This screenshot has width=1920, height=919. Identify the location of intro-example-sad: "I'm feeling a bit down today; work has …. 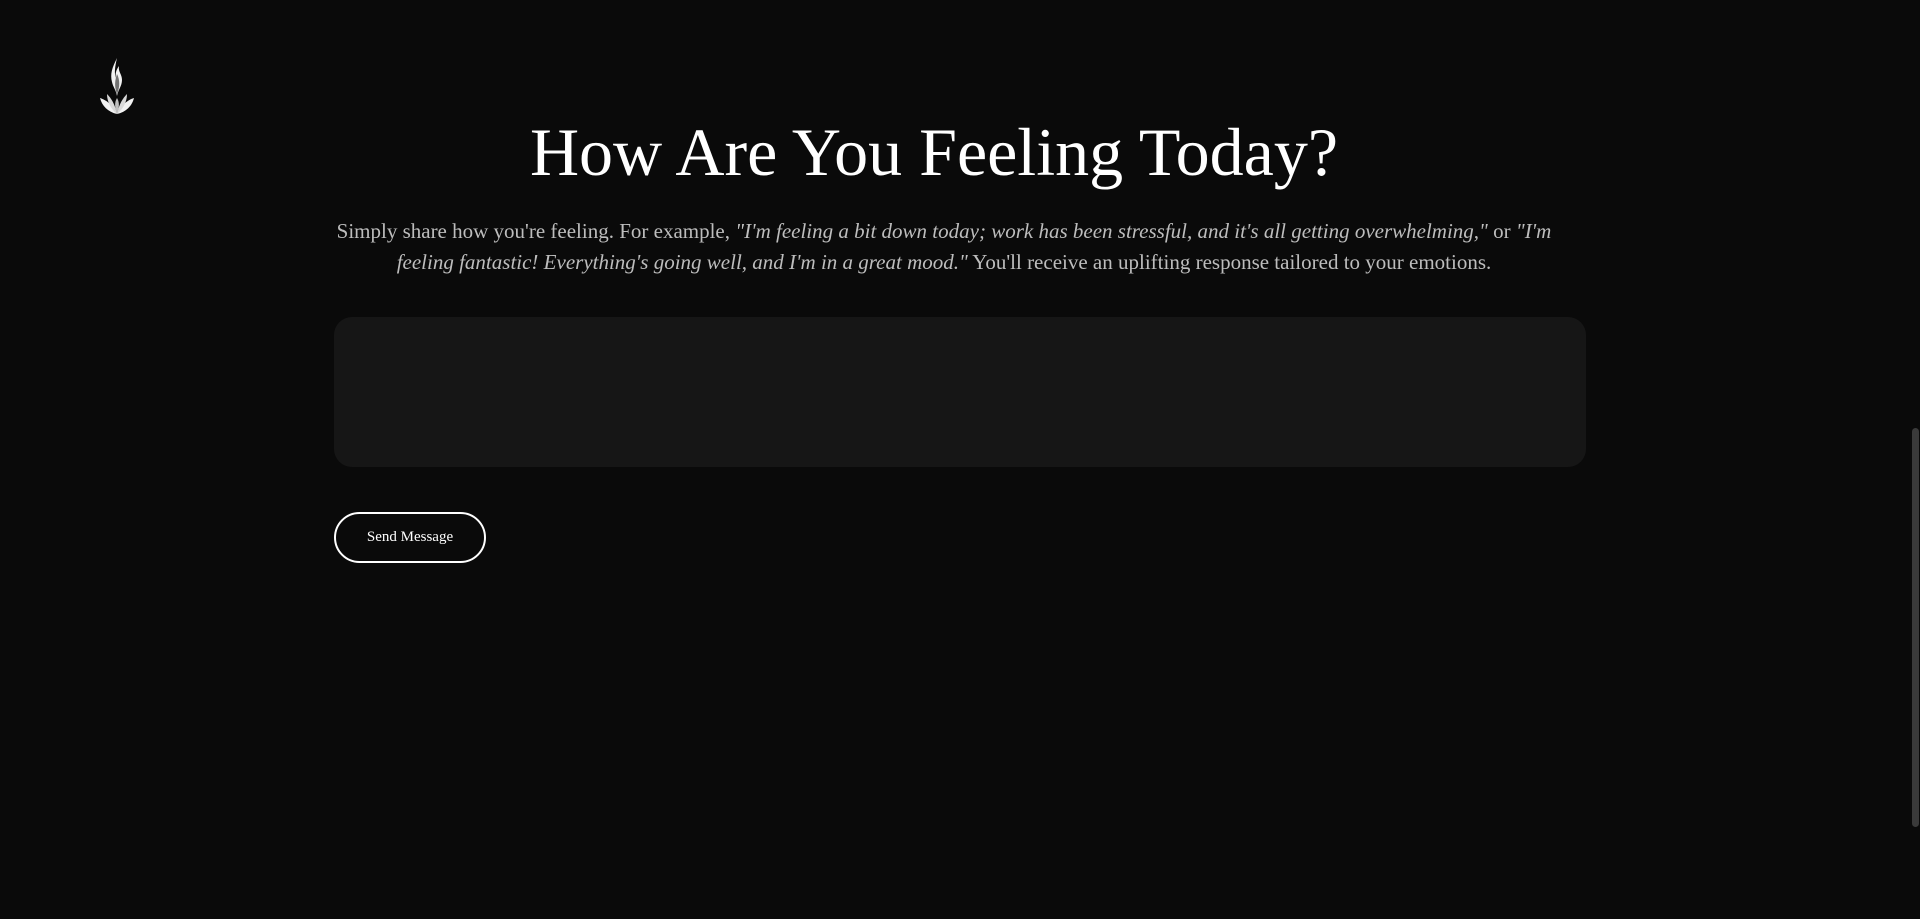
(1111, 231).